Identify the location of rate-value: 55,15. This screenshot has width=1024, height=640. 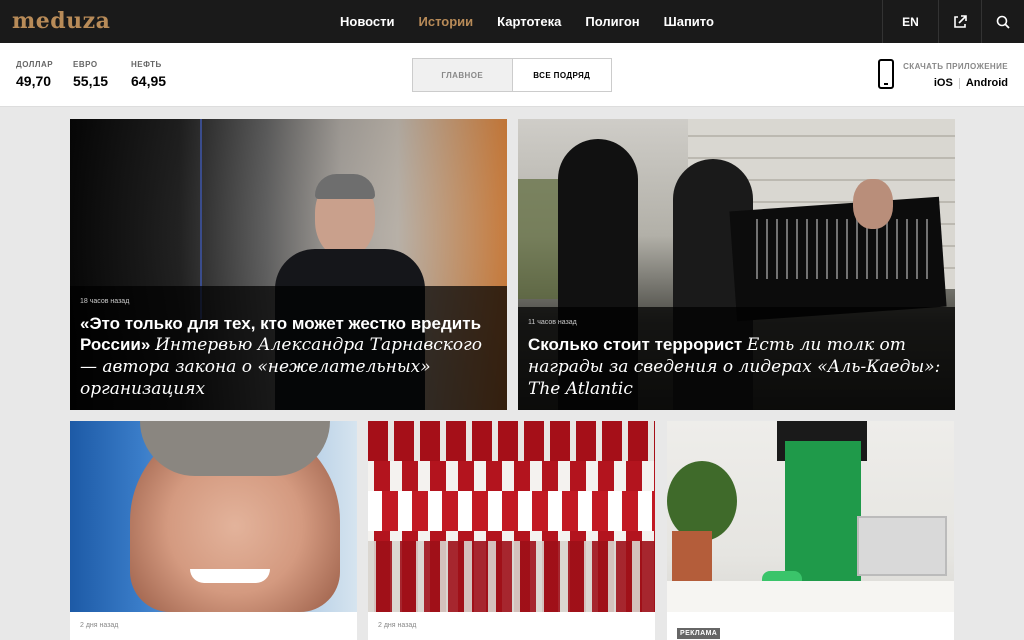
(91, 81).